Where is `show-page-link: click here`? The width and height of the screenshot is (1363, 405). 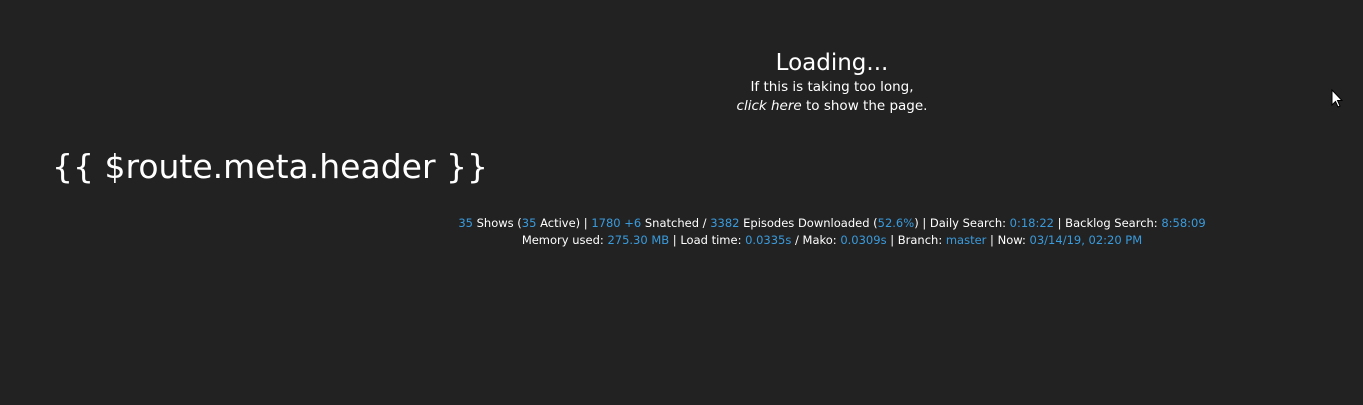 show-page-link: click here is located at coordinates (769, 106).